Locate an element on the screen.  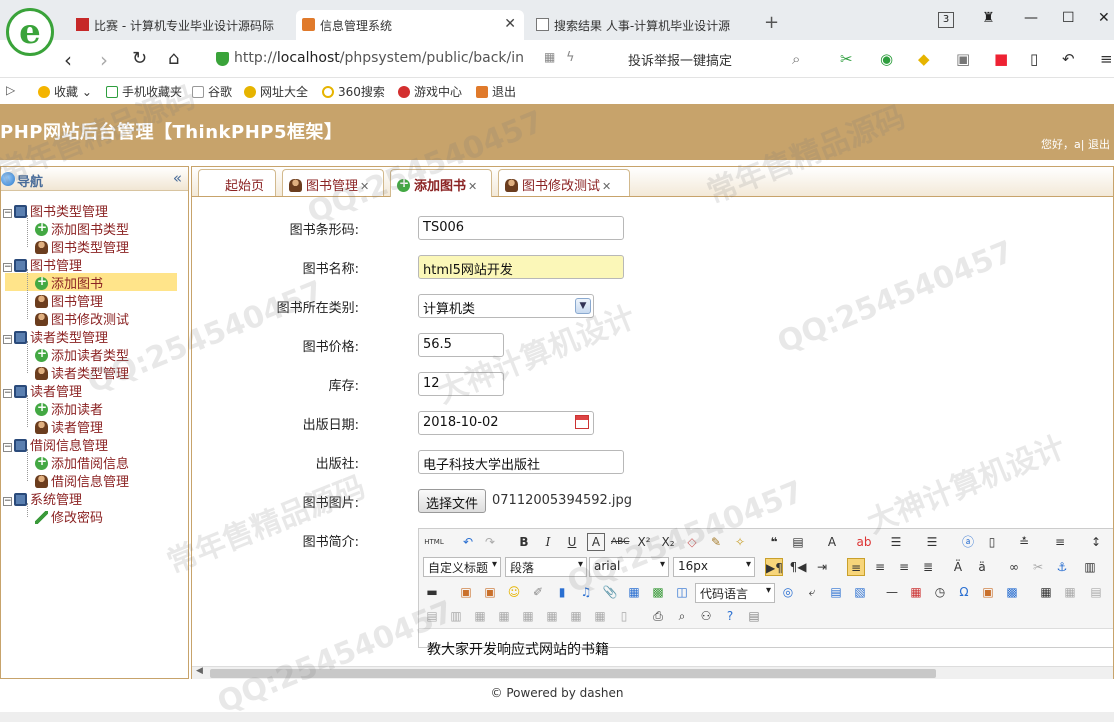
nav-item: 图书修改测试 is located at coordinates (82, 318).